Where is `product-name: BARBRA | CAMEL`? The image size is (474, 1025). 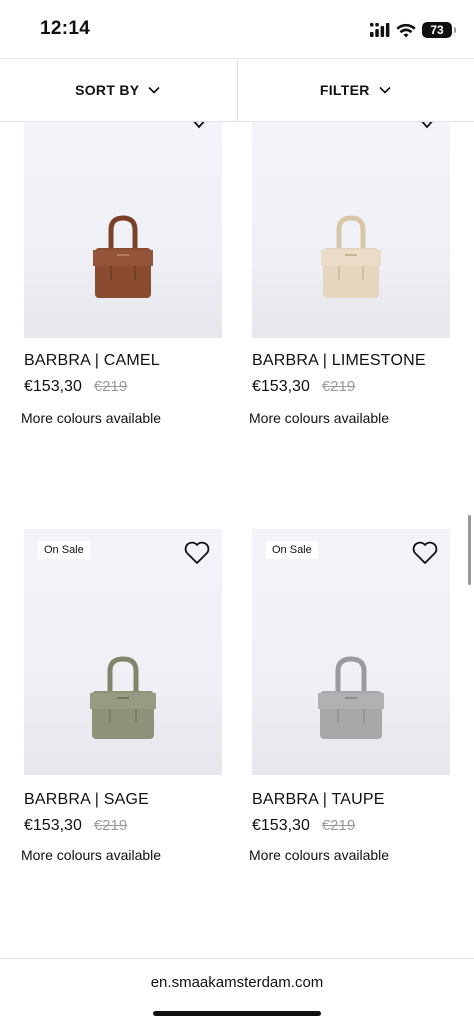
product-name: BARBRA | CAMEL is located at coordinates (92, 361).